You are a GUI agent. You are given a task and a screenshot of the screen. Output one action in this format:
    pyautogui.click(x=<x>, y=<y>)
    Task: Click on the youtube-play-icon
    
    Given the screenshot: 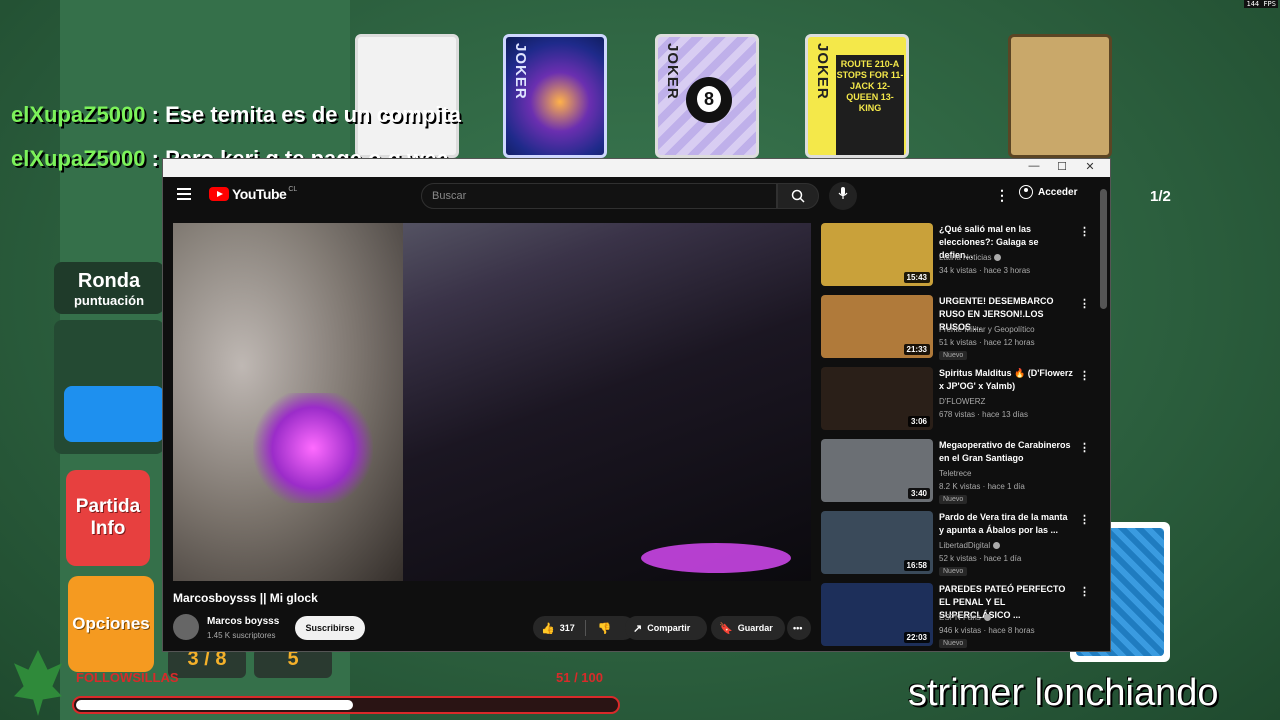 What is the action you would take?
    pyautogui.click(x=219, y=194)
    